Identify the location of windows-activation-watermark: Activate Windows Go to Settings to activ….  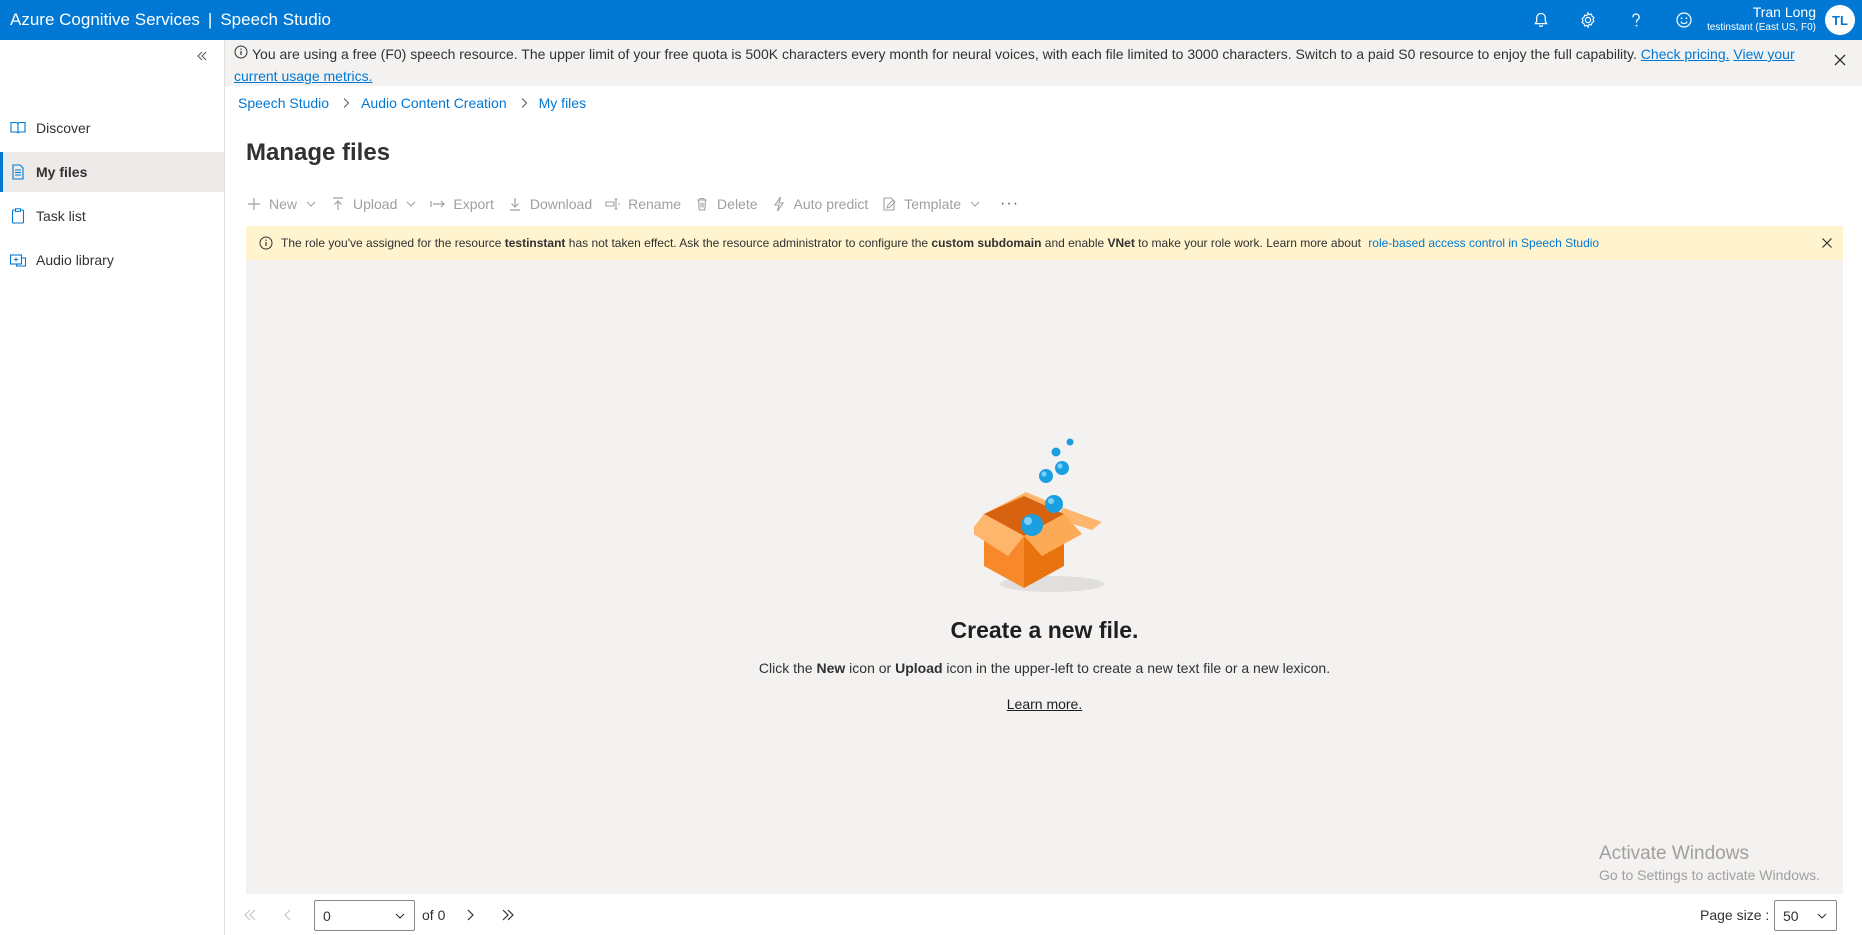
(1709, 863).